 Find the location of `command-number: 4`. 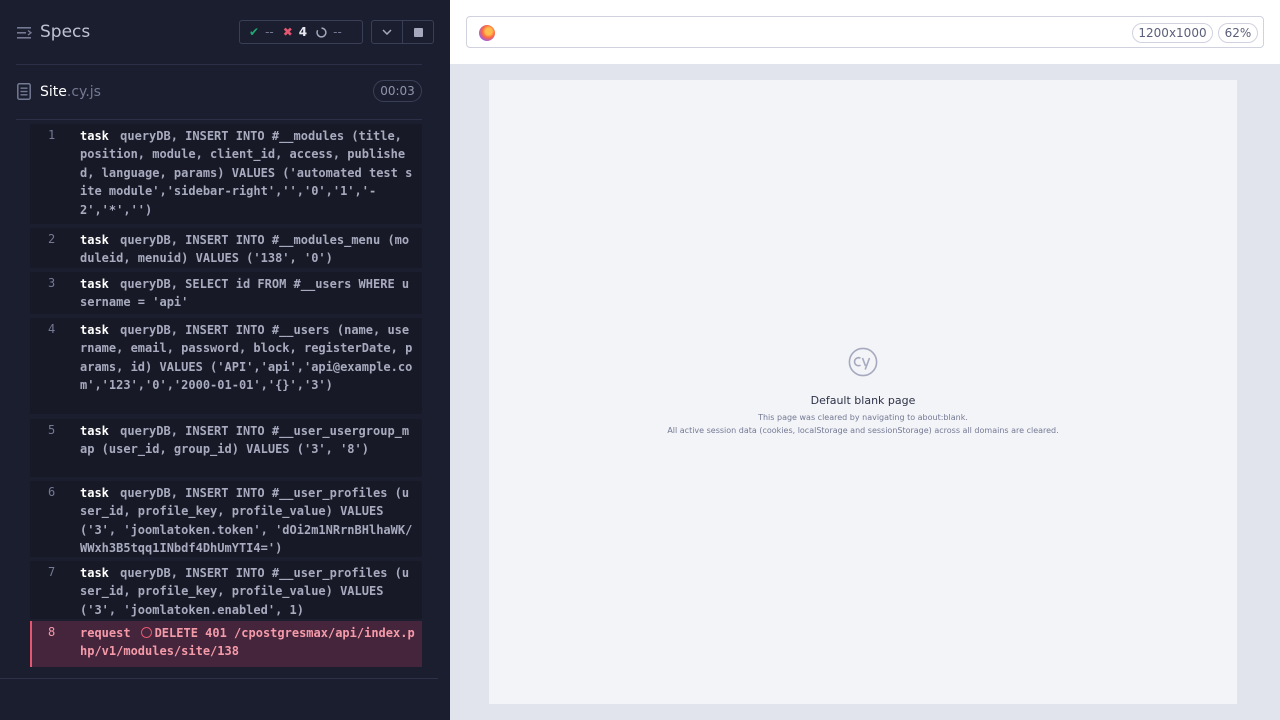

command-number: 4 is located at coordinates (52, 329).